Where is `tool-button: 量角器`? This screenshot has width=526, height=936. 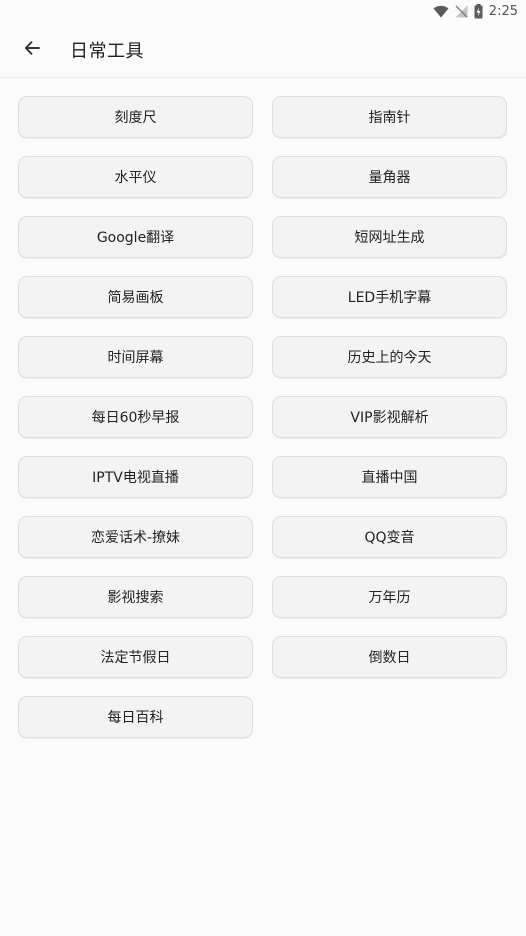
tool-button: 量角器 is located at coordinates (389, 177).